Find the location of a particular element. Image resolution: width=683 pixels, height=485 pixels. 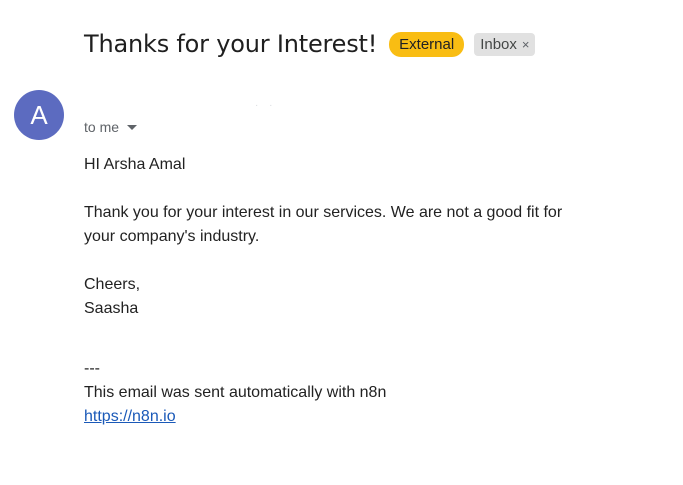

inbox-label: Inbox × is located at coordinates (505, 44).